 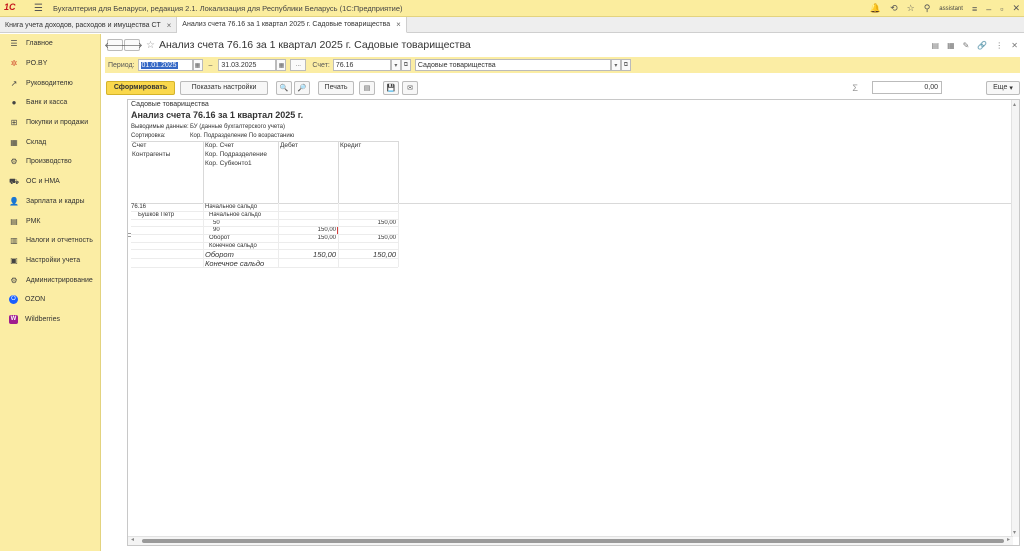 I want to click on preview-button: ▤, so click(x=367, y=87).